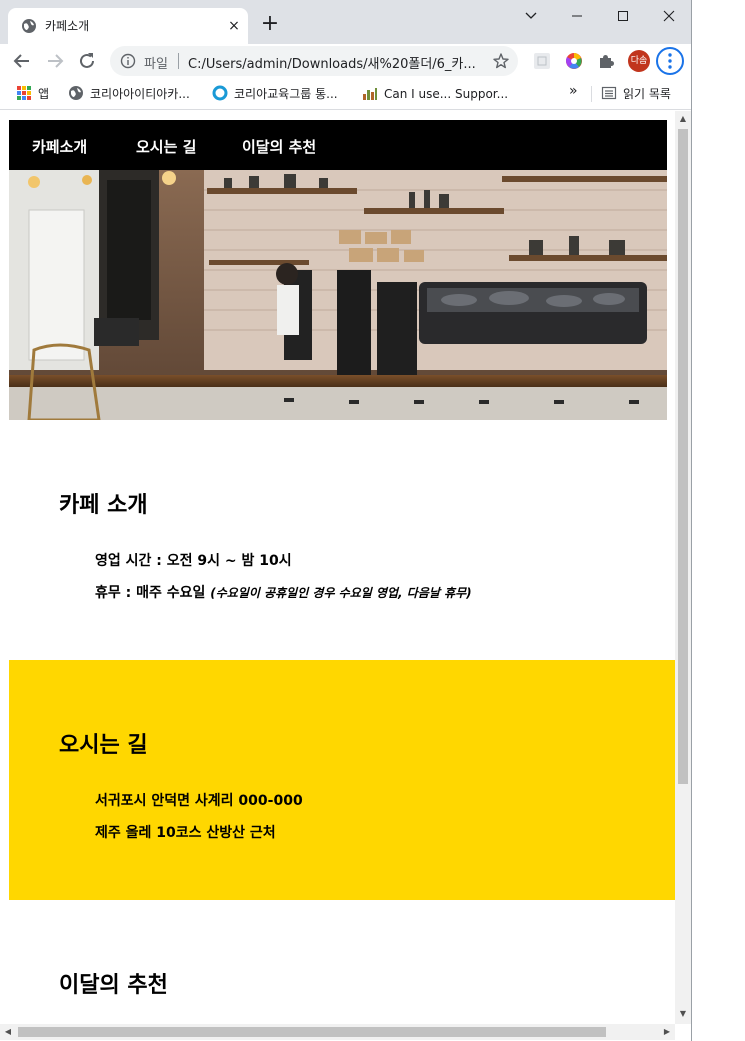  Describe the element at coordinates (501, 61) in the screenshot. I see `bookmark-star-icon` at that location.